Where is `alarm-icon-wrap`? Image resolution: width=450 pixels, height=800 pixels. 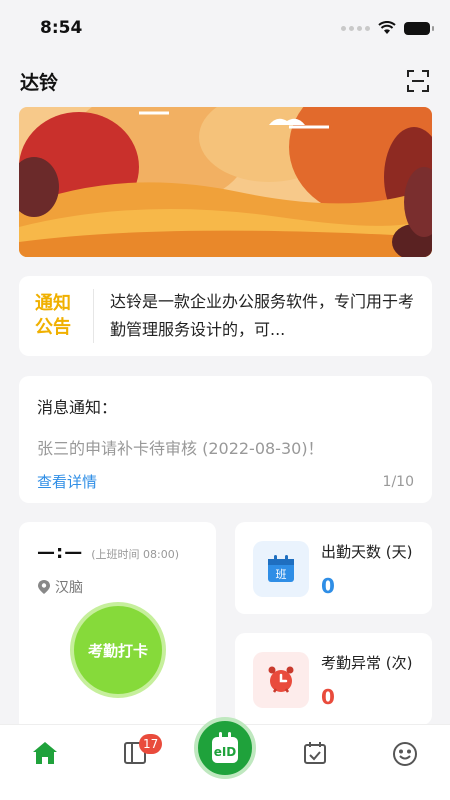 alarm-icon-wrap is located at coordinates (281, 680).